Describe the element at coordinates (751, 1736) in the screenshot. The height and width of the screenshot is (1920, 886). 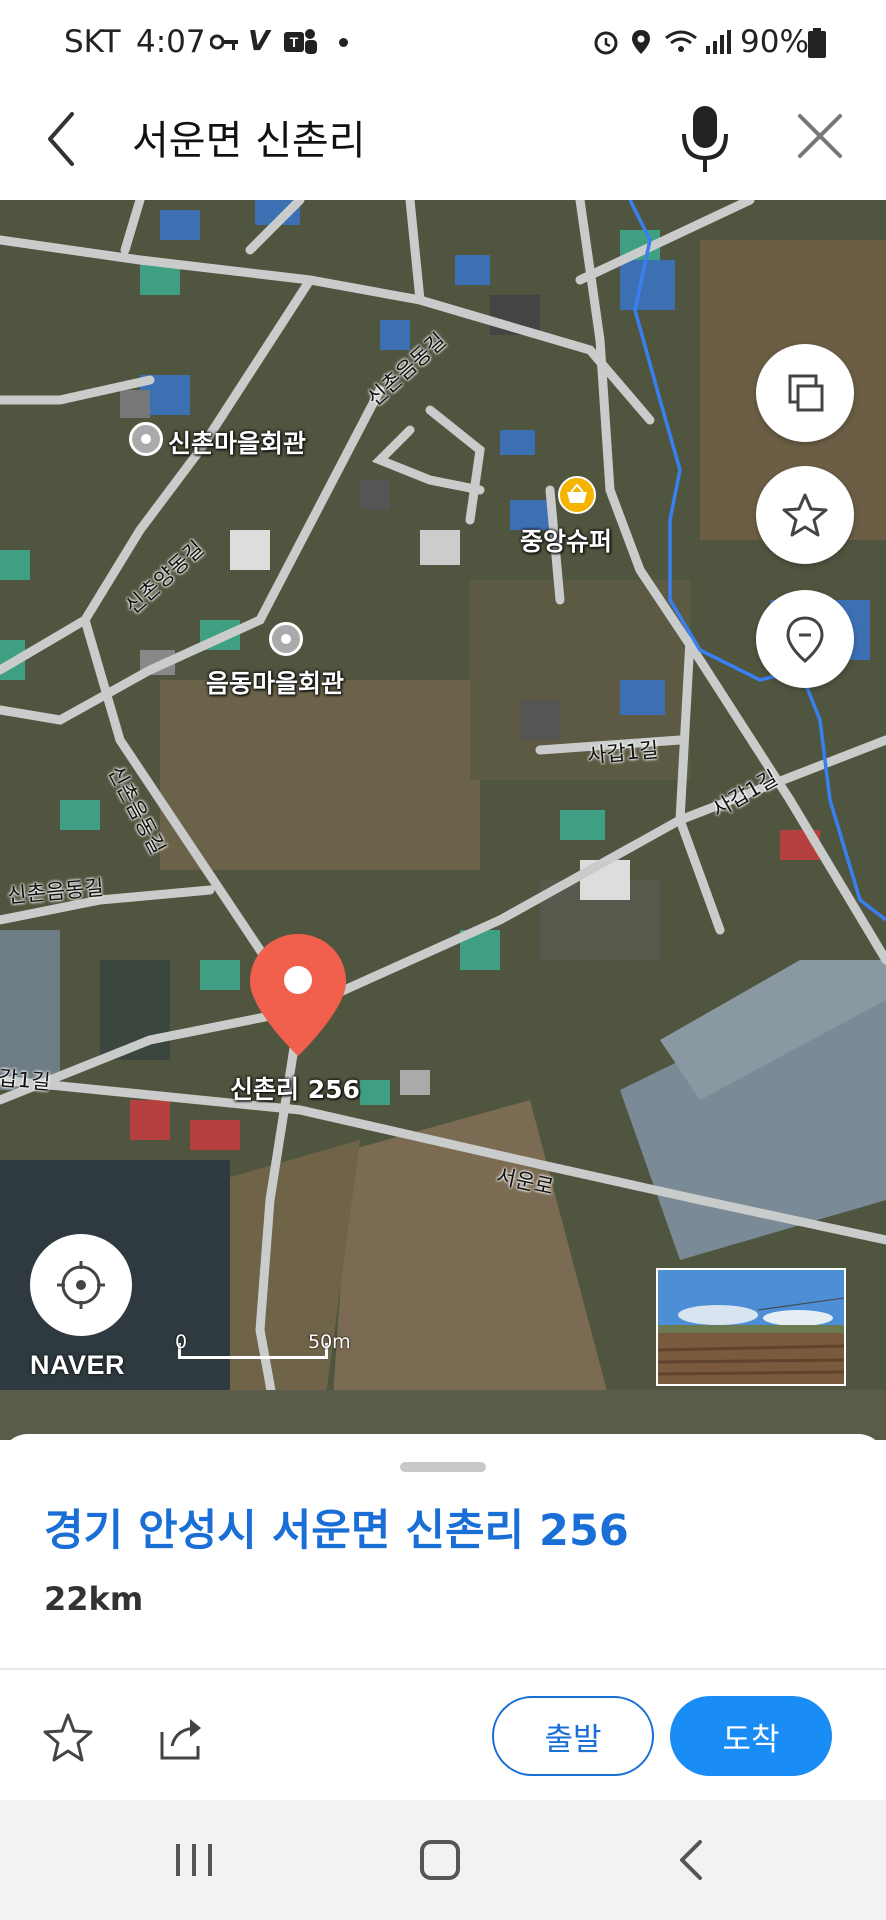
I see `arrive-button: 도착` at that location.